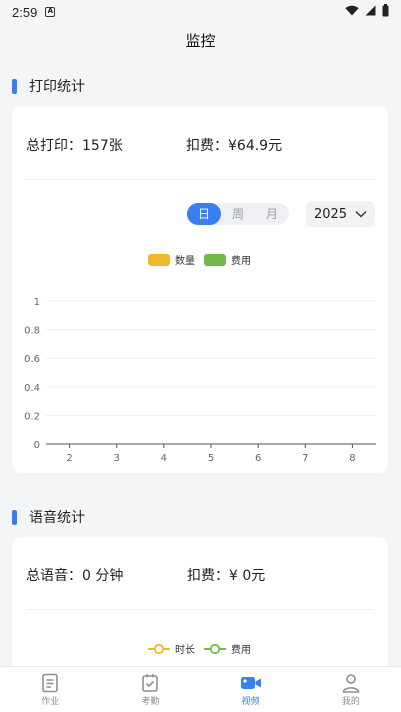 Image resolution: width=401 pixels, height=712 pixels. What do you see at coordinates (250, 702) in the screenshot?
I see `tab-label: 视频` at bounding box center [250, 702].